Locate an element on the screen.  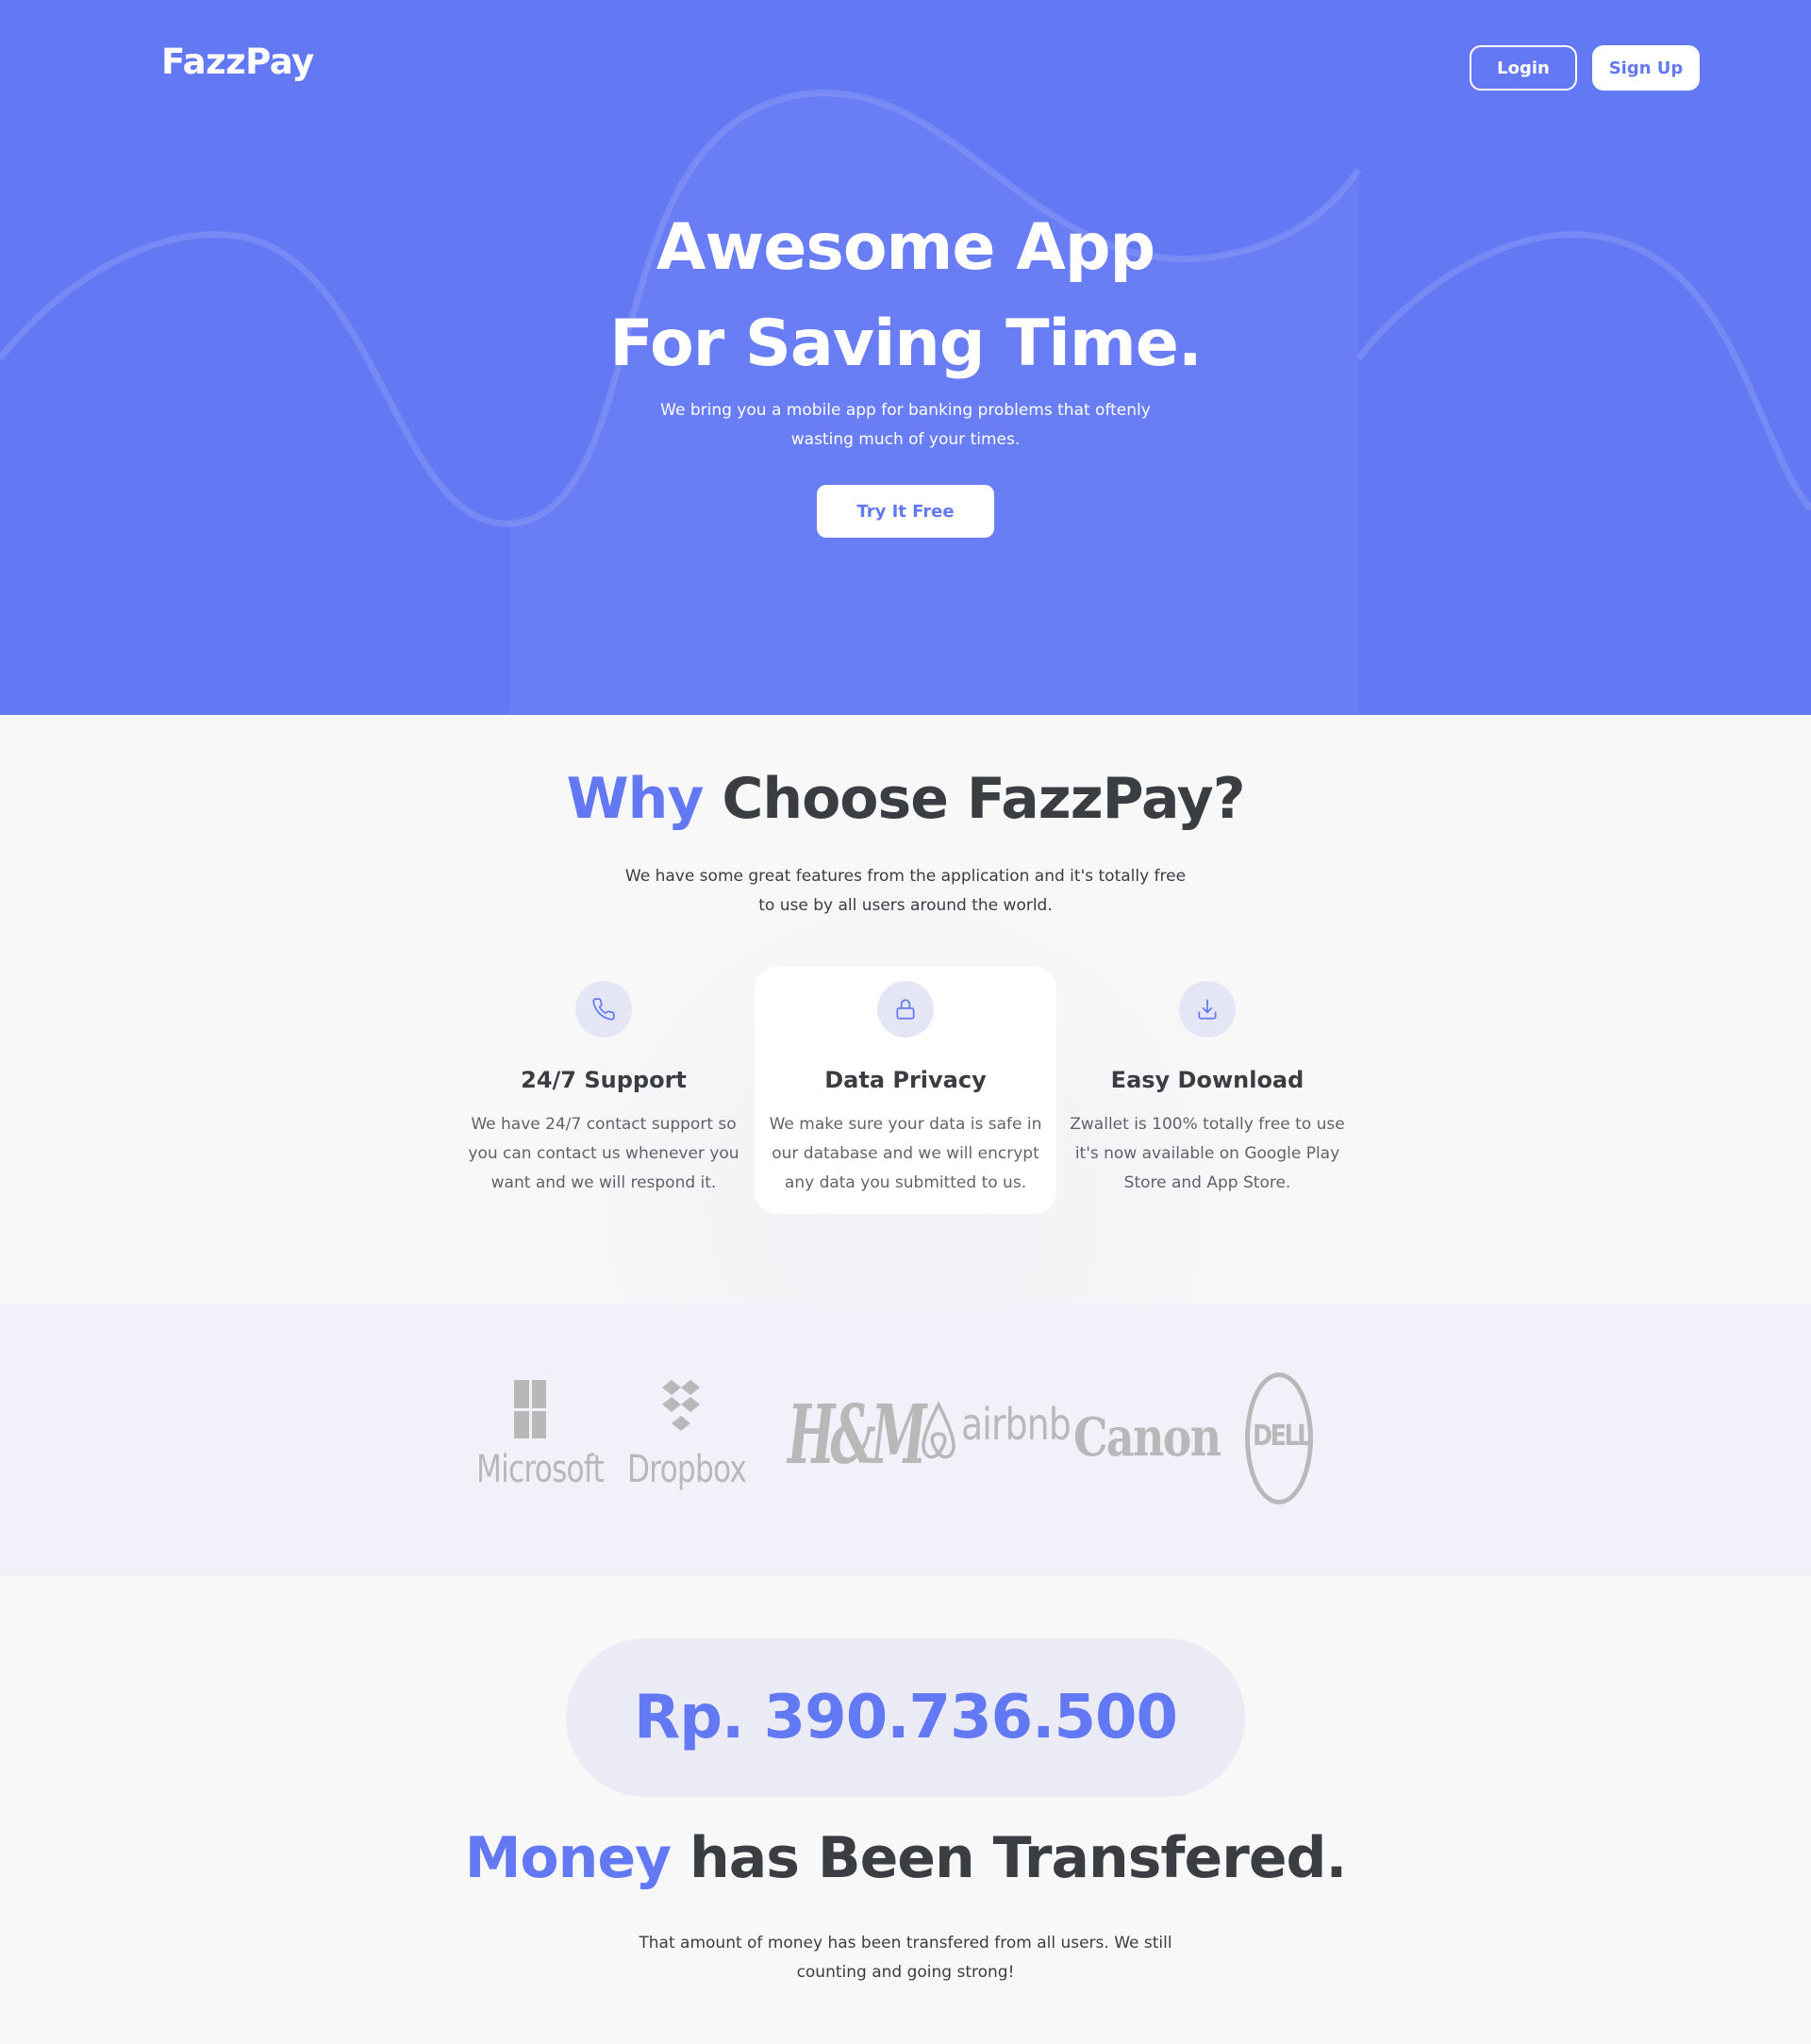
hero-title: Awesome App For Saving Time. is located at coordinates (905, 296).